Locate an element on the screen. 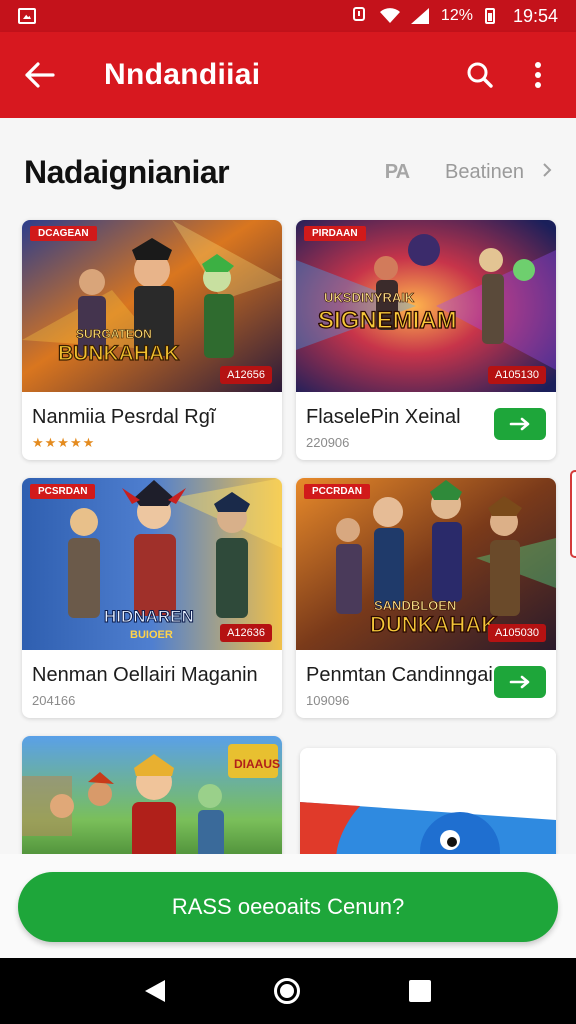  search-icon is located at coordinates (480, 75).